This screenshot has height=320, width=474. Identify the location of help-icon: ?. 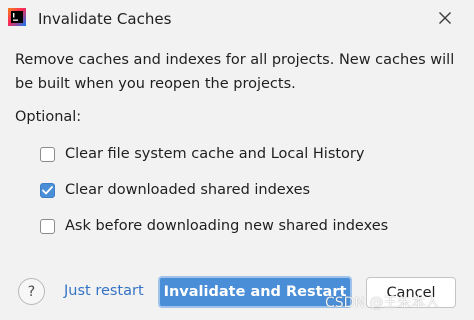
(31, 291).